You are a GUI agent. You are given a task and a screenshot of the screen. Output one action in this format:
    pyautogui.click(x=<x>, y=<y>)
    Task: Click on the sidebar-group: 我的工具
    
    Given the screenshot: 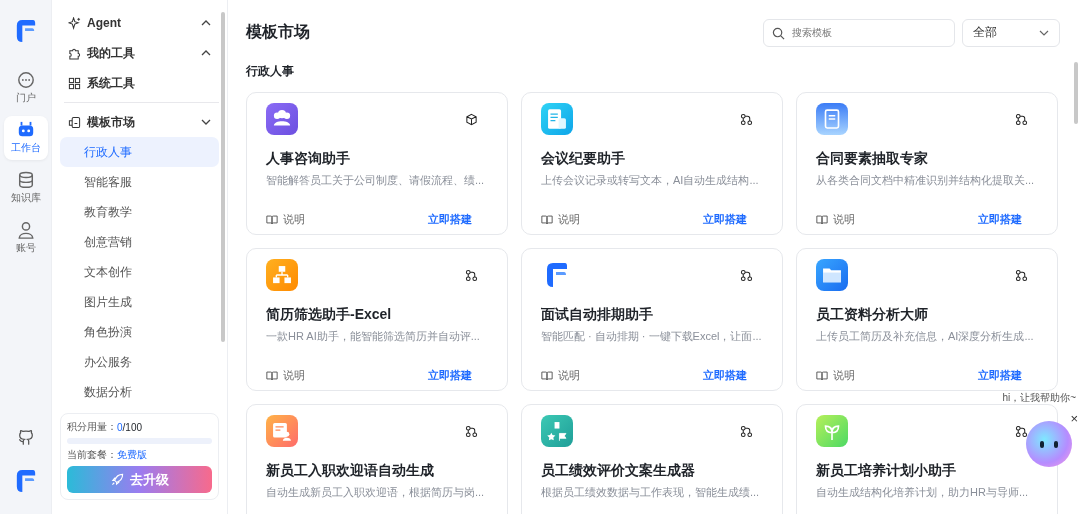 What is the action you would take?
    pyautogui.click(x=139, y=53)
    